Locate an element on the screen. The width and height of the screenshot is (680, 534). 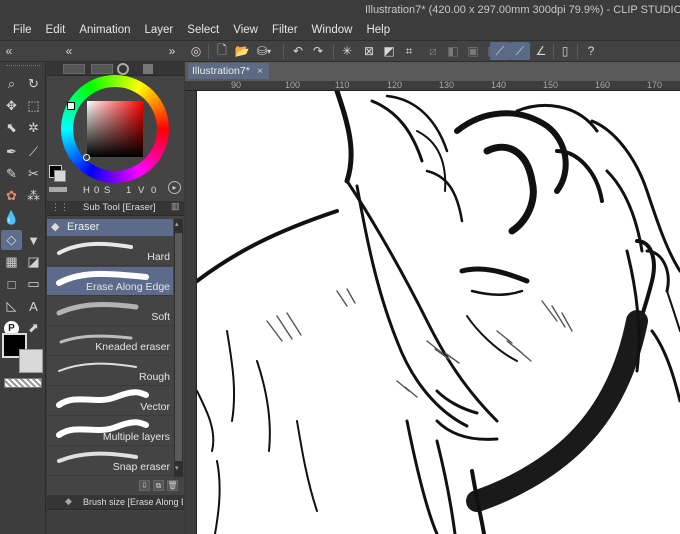
gradient-grid-icon: ▦ is located at coordinates (11, 262).